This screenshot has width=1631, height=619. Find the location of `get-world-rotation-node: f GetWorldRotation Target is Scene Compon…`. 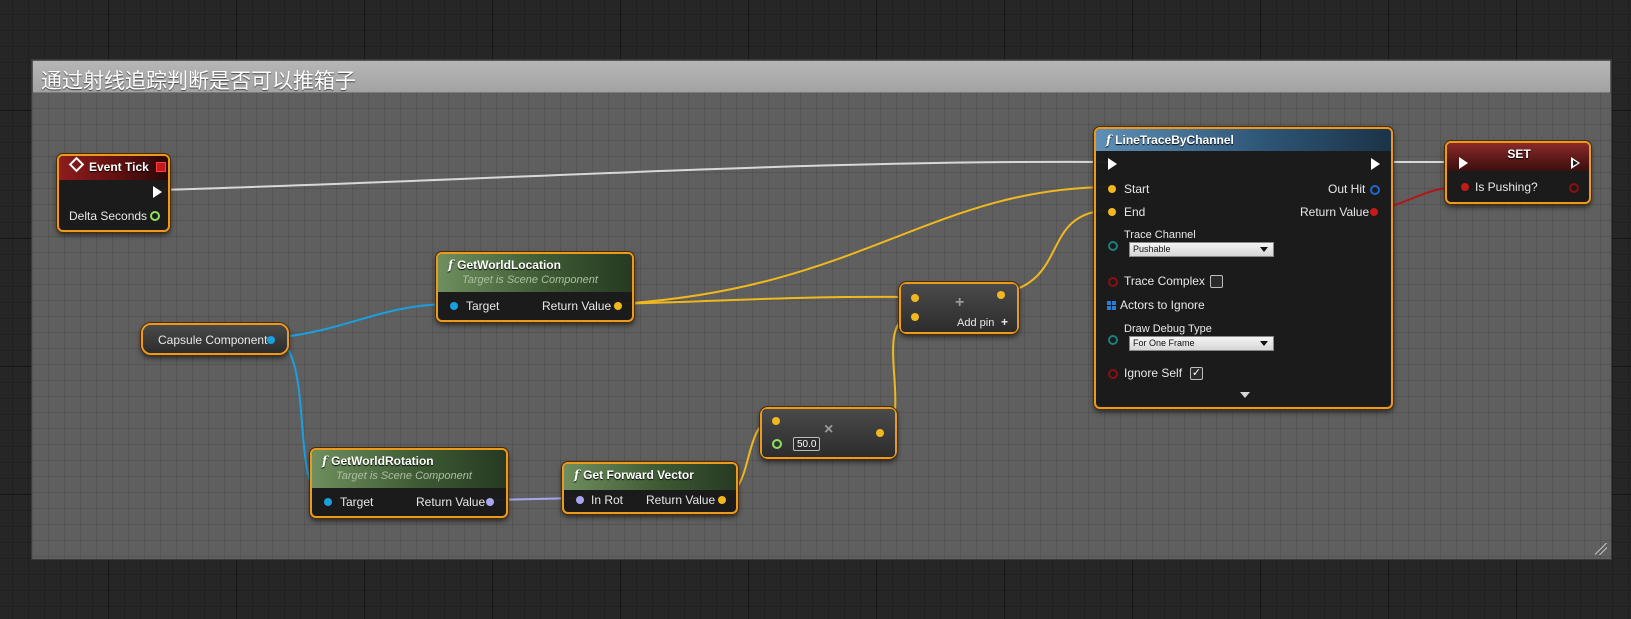

get-world-rotation-node: f GetWorldRotation Target is Scene Compon… is located at coordinates (409, 483).